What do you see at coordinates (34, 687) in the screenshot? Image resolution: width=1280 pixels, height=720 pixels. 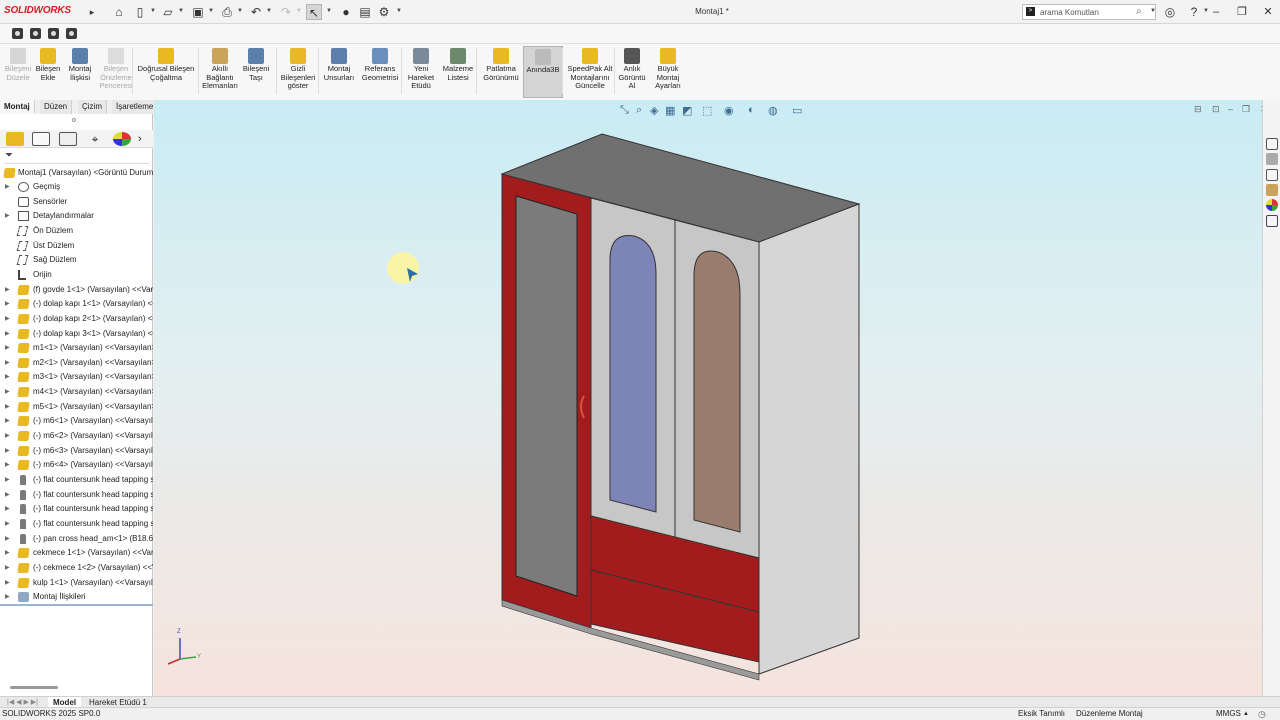 I see `horizontal-scrollbar` at bounding box center [34, 687].